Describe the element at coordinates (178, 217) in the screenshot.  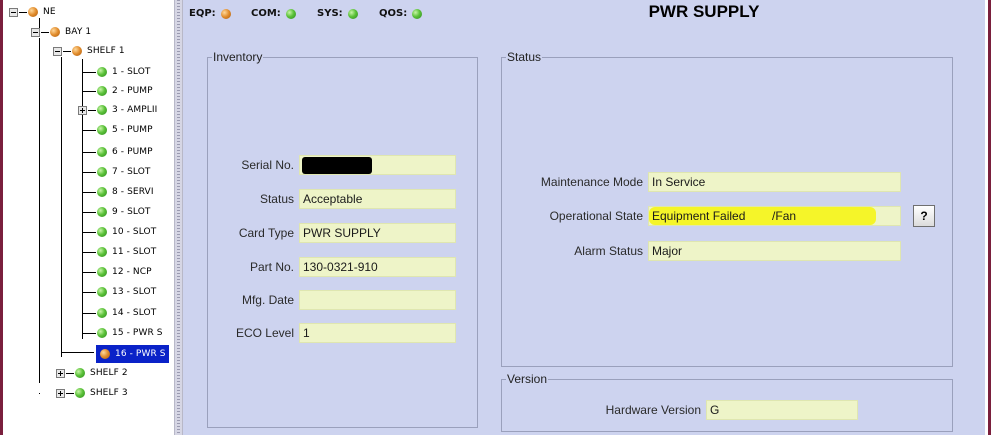
I see `splitter-handle` at that location.